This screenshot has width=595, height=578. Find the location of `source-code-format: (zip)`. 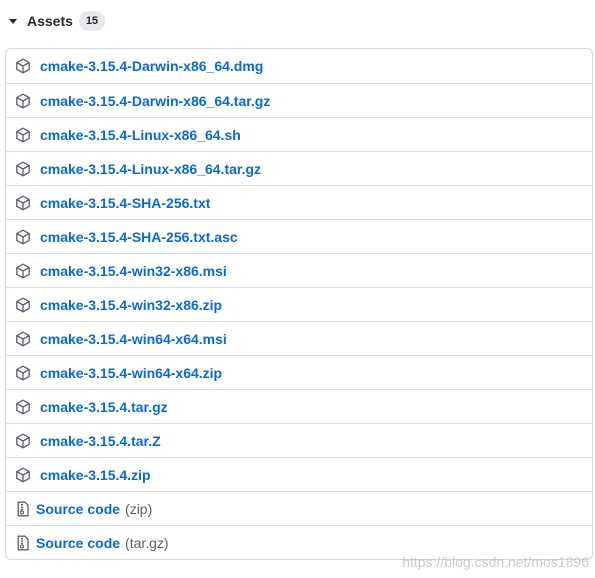

source-code-format: (zip) is located at coordinates (139, 508).